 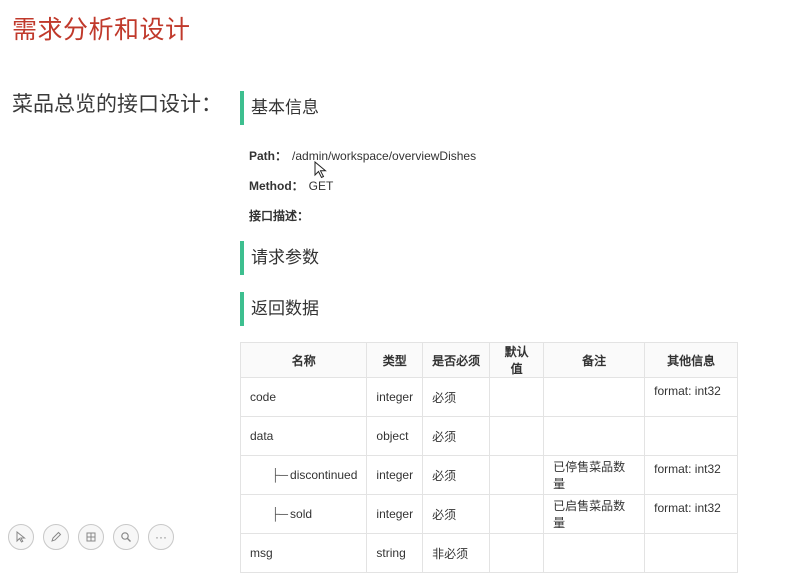 What do you see at coordinates (324, 475) in the screenshot?
I see `cell-name-text: discontinued` at bounding box center [324, 475].